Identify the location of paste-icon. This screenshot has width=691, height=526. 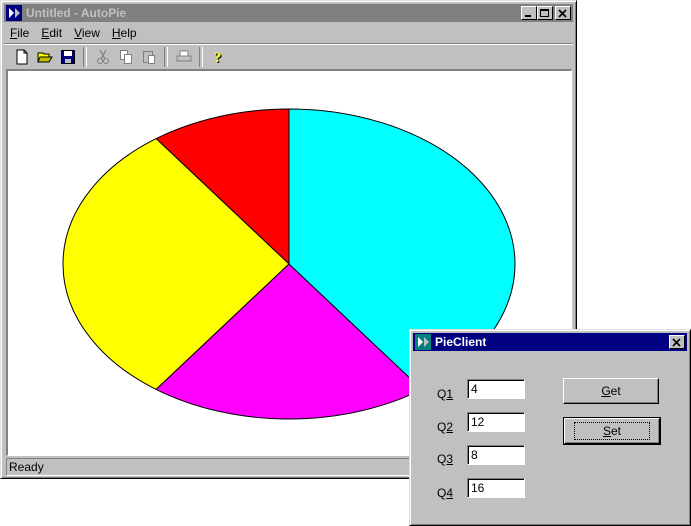
(148, 57).